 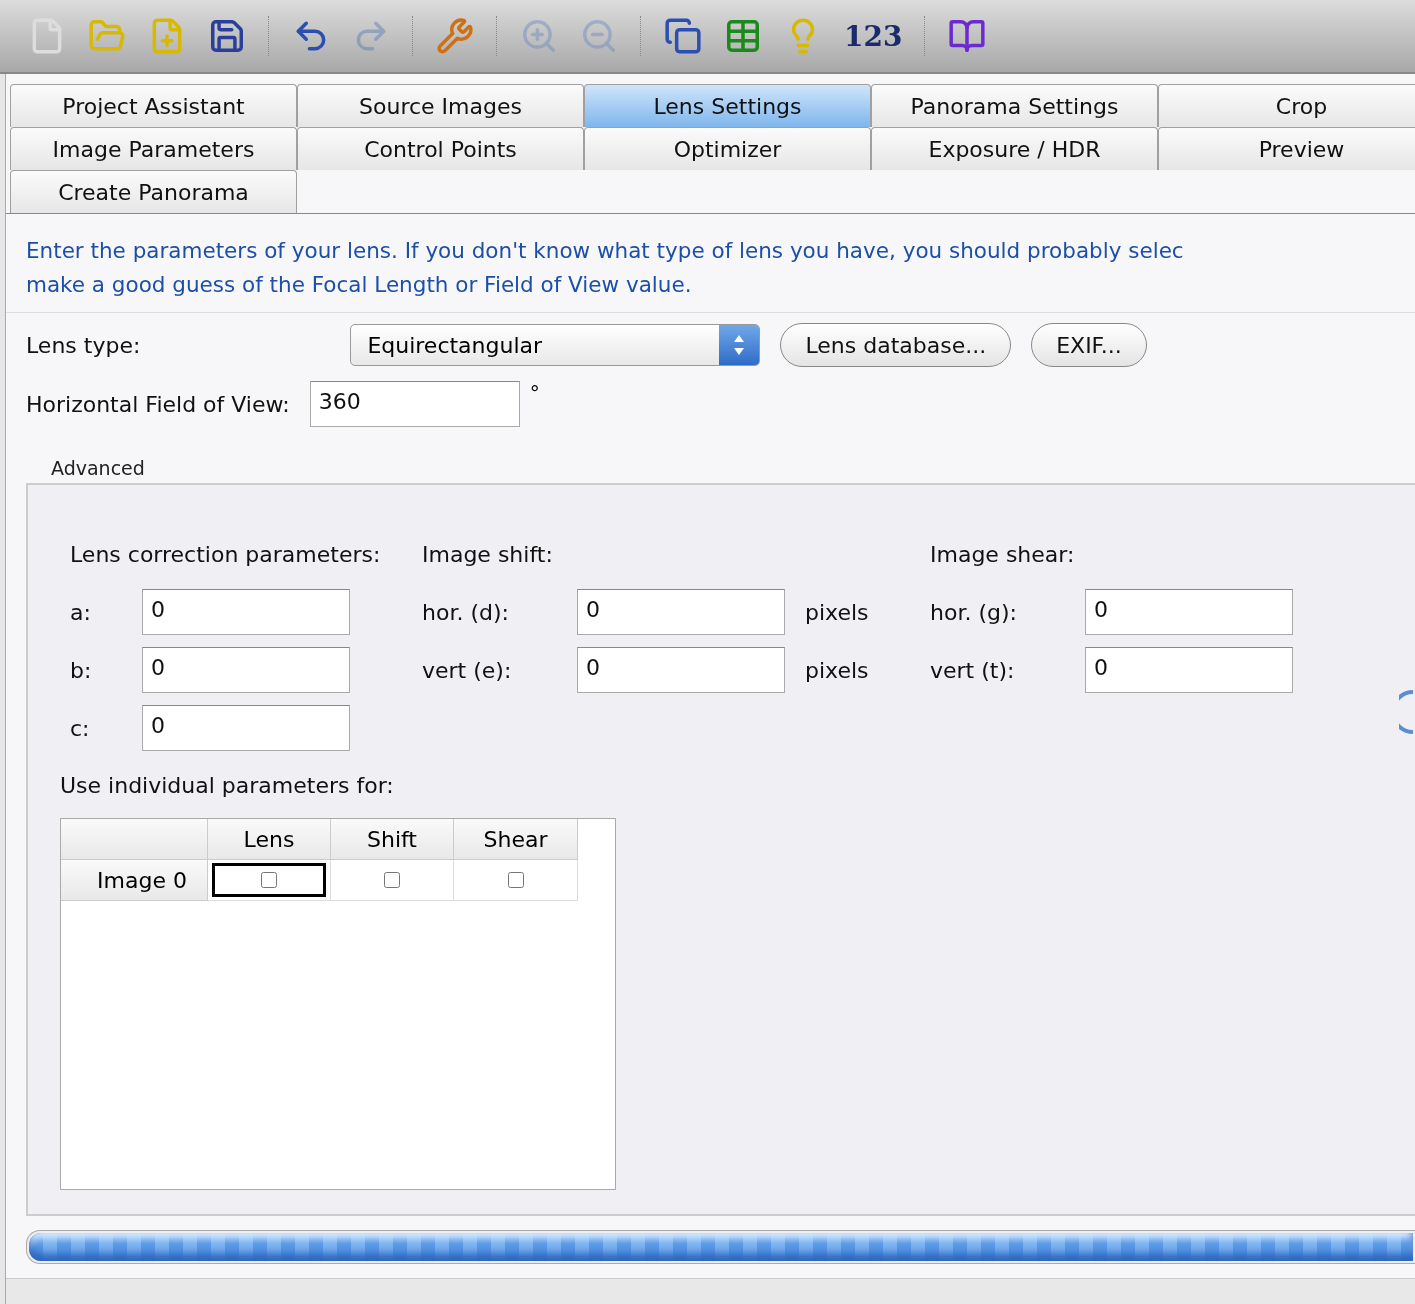 What do you see at coordinates (465, 612) in the screenshot?
I see `field-label: hor. (d):` at bounding box center [465, 612].